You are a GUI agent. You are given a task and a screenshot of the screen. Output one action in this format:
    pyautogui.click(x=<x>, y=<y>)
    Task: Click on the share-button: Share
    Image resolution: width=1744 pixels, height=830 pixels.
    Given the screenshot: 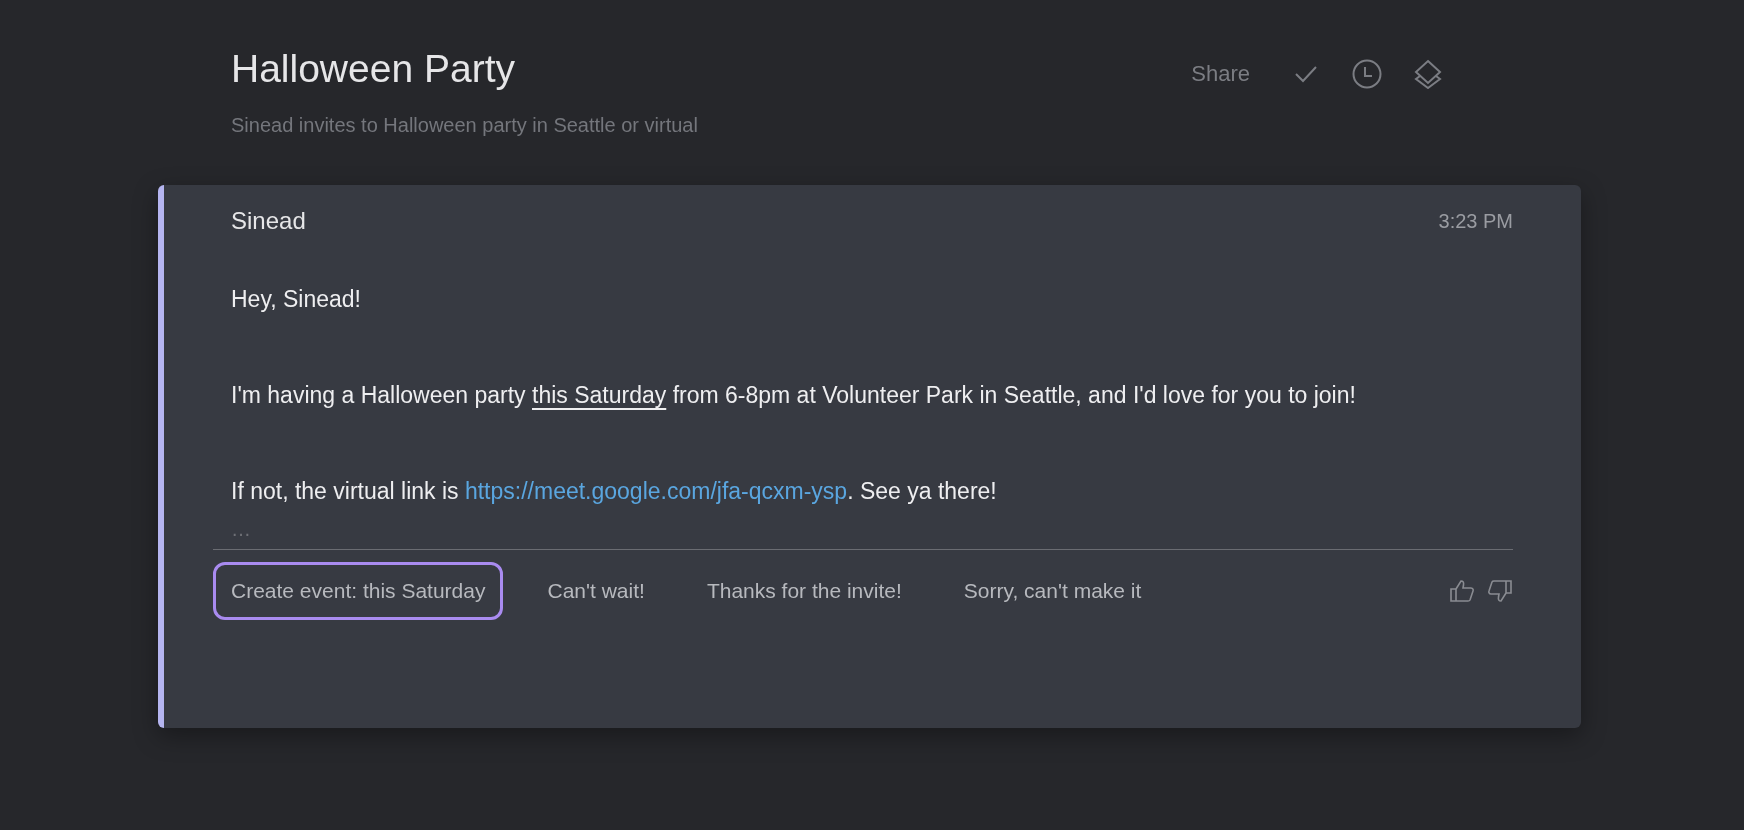 What is the action you would take?
    pyautogui.click(x=1220, y=74)
    